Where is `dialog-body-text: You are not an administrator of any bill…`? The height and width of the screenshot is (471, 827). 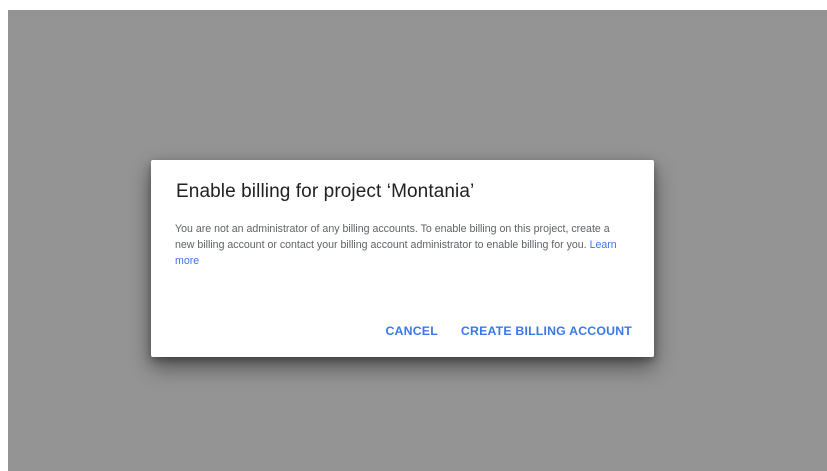
dialog-body-text: You are not an administrator of any bill… is located at coordinates (392, 237).